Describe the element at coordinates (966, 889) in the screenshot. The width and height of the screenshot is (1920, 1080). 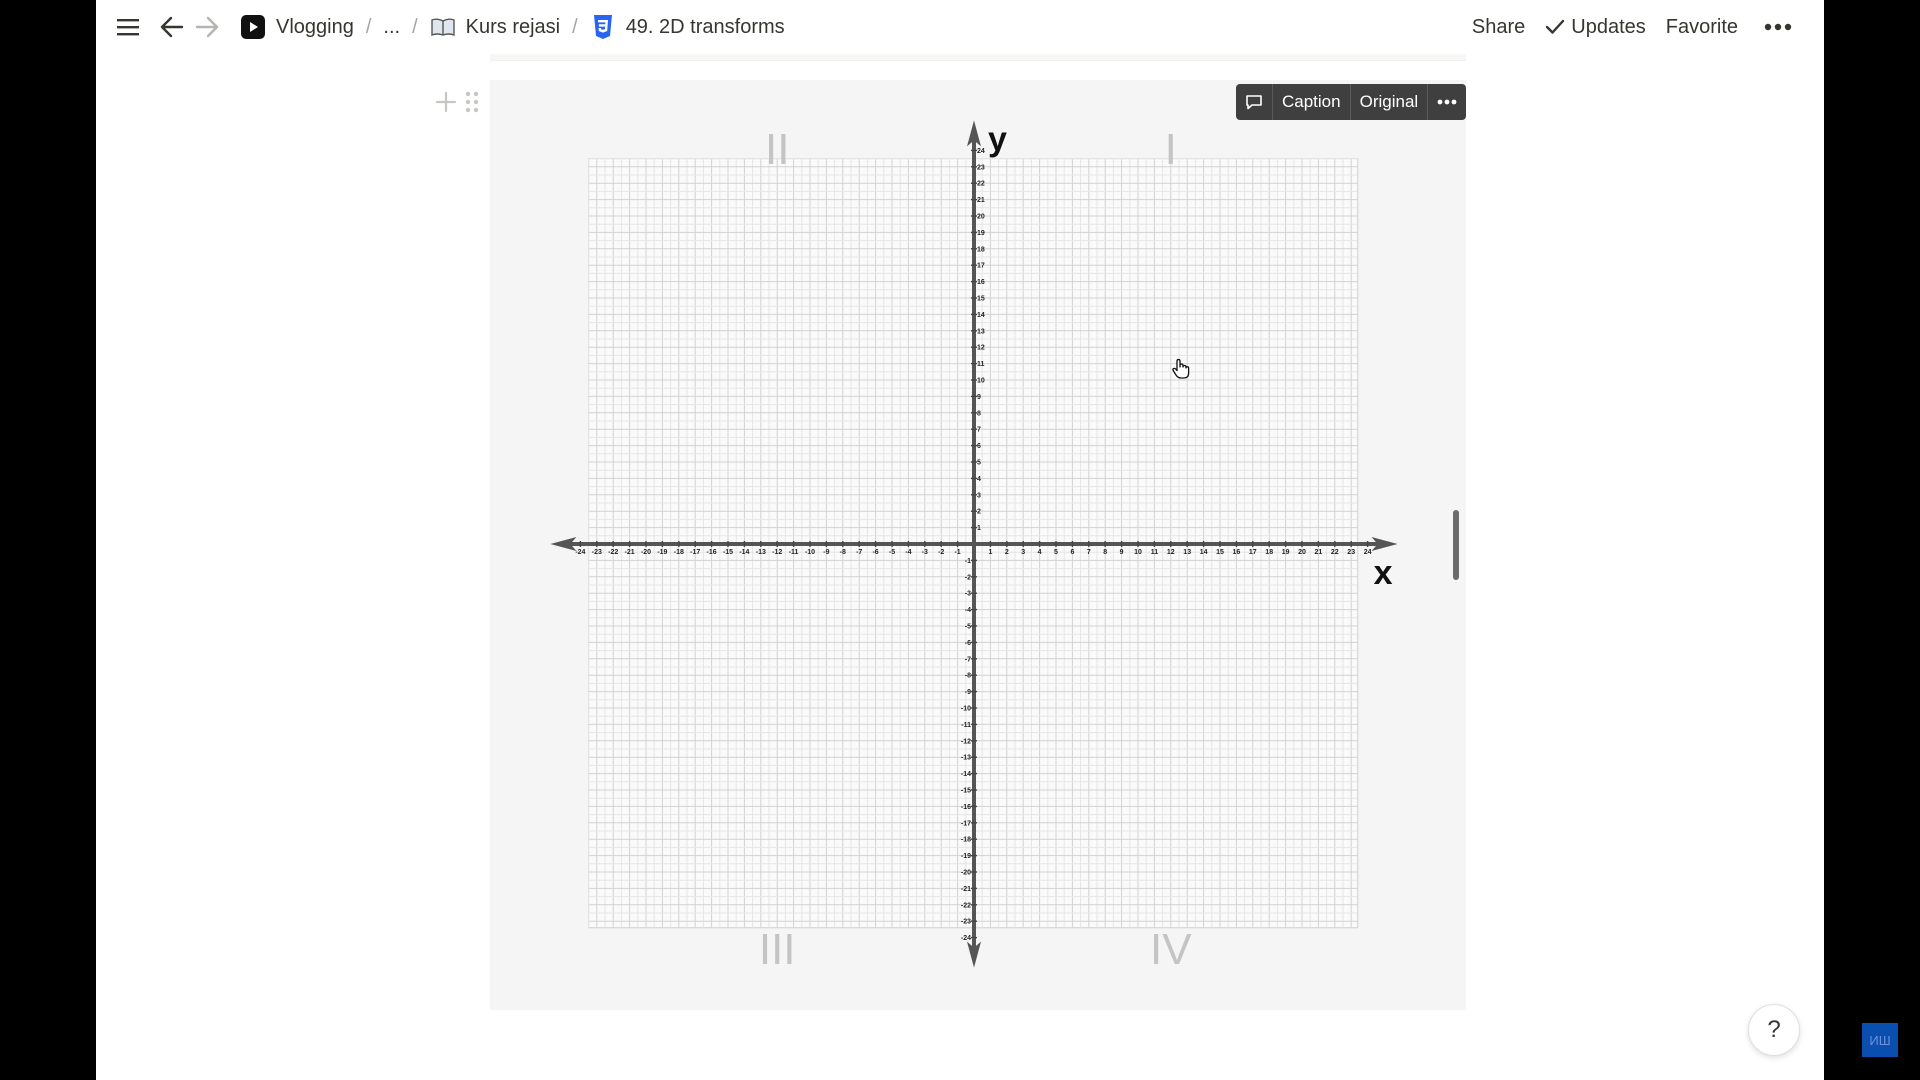
I see `y-tick-label: -21` at that location.